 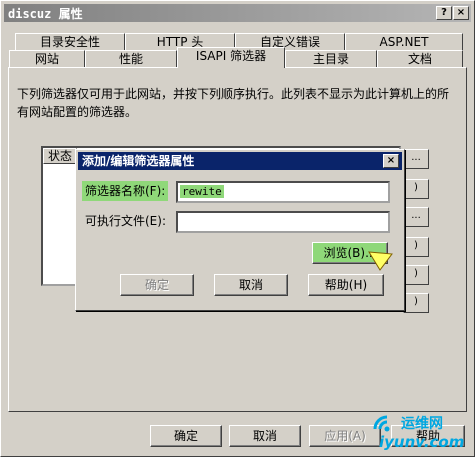 What do you see at coordinates (131, 59) in the screenshot?
I see `tab-performance: 性能` at bounding box center [131, 59].